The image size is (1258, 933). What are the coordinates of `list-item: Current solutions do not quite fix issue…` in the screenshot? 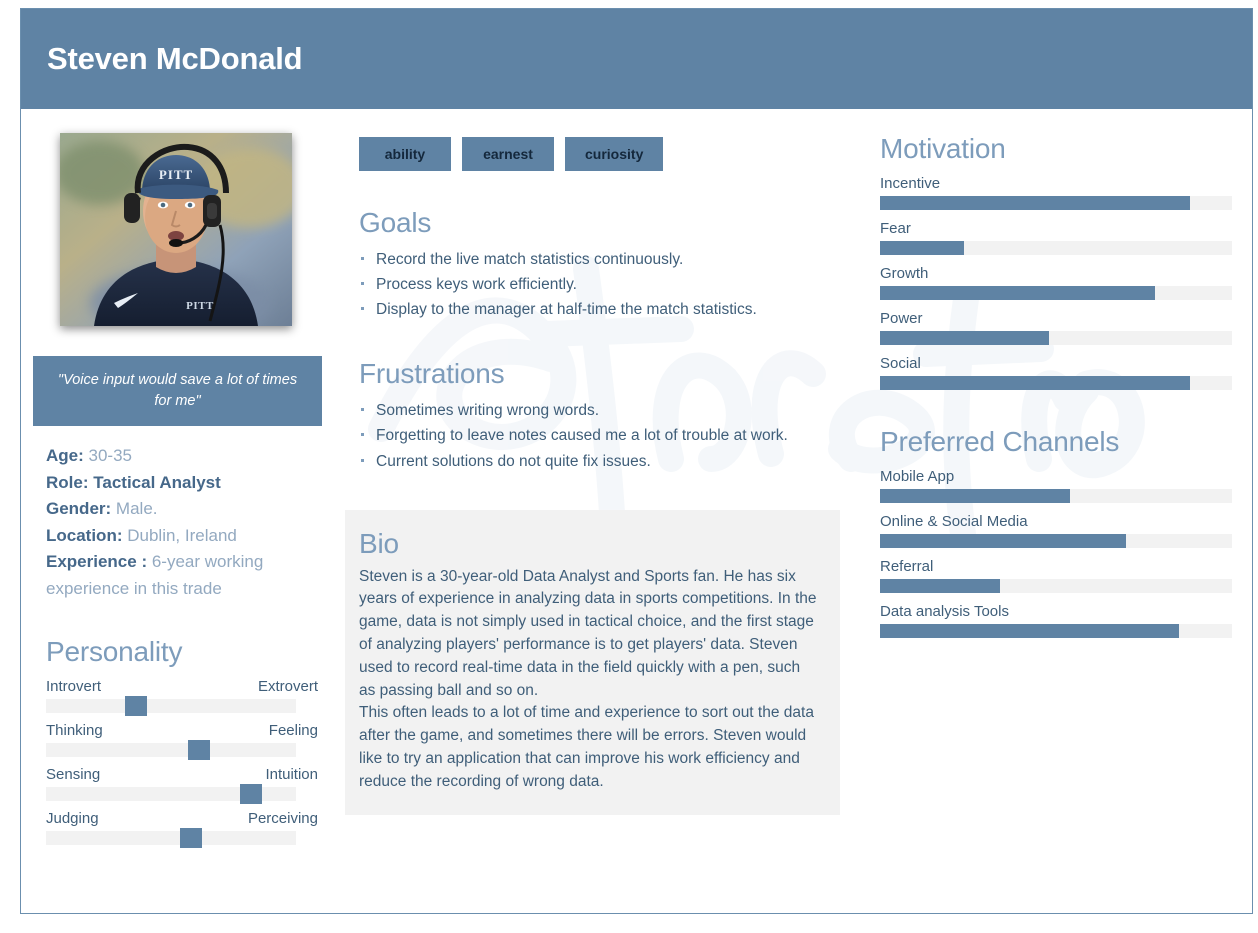 It's located at (594, 461).